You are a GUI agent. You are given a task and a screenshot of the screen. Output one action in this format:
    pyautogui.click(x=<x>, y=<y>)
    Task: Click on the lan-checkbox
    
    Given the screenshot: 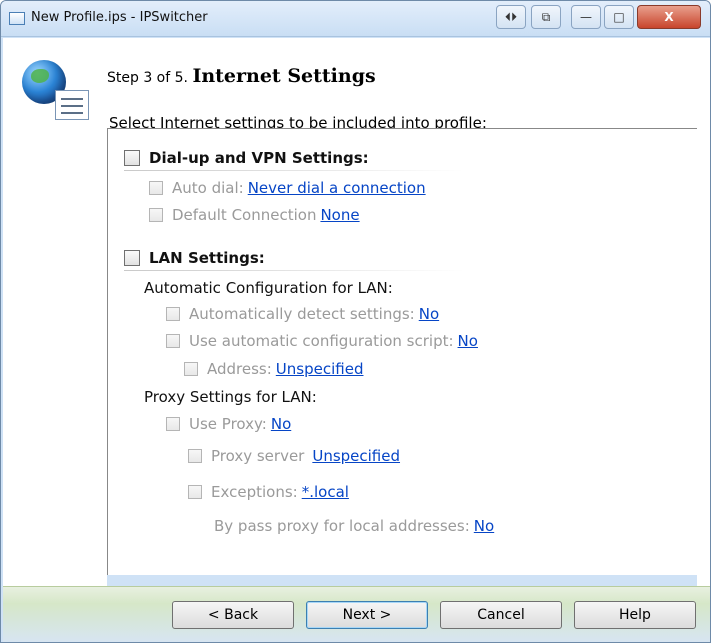 What is the action you would take?
    pyautogui.click(x=132, y=258)
    